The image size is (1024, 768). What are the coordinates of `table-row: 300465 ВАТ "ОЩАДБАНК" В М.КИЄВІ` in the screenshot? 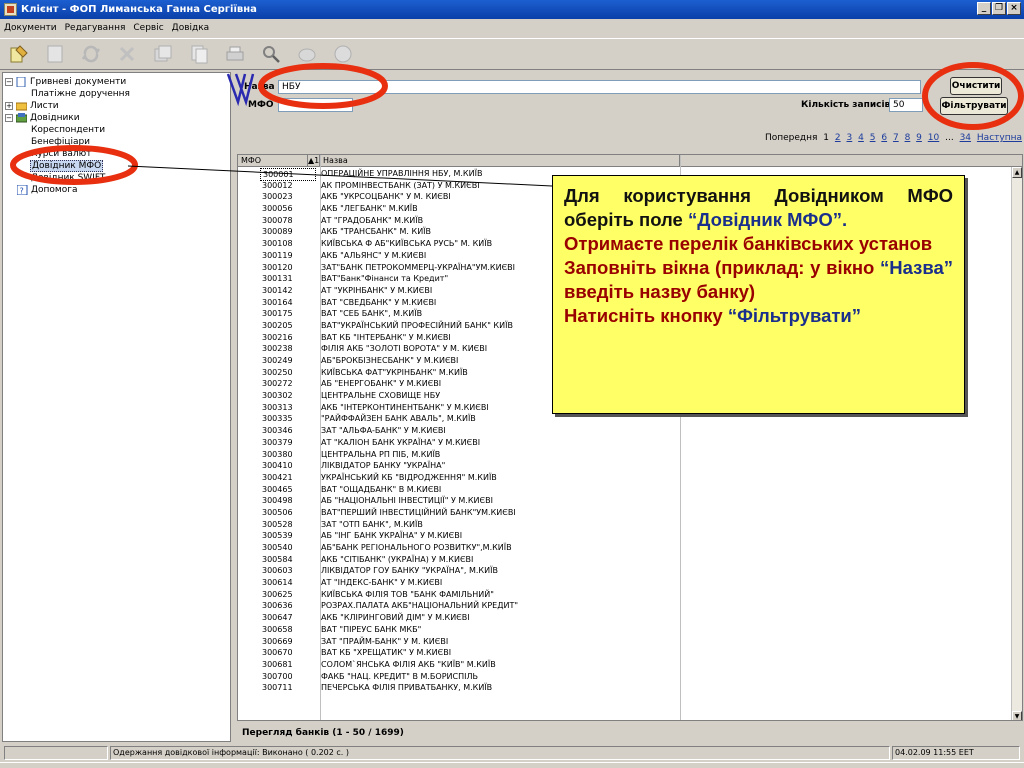 It's located at (625, 490).